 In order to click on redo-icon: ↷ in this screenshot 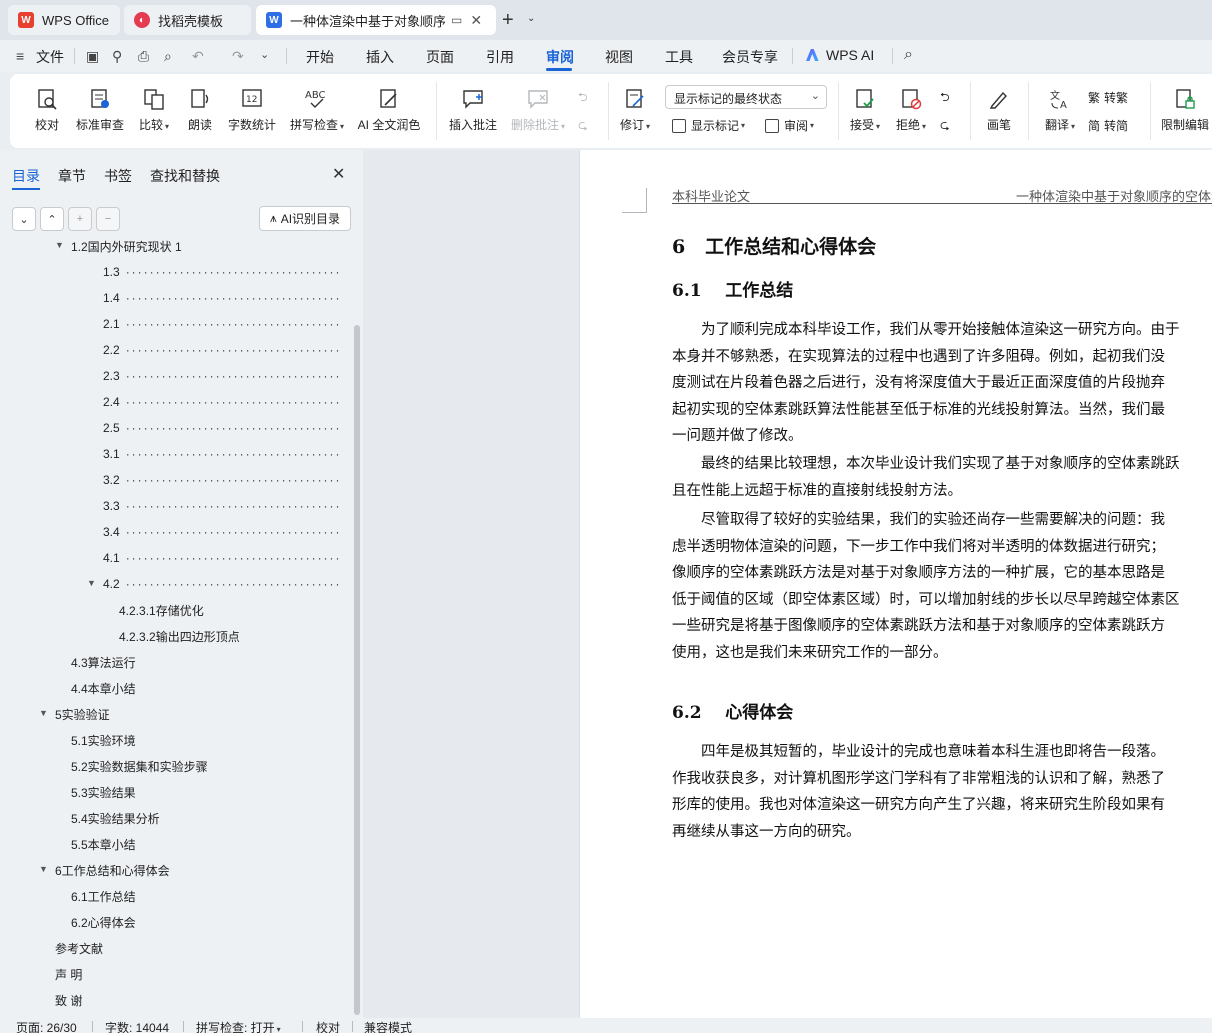, I will do `click(238, 56)`.